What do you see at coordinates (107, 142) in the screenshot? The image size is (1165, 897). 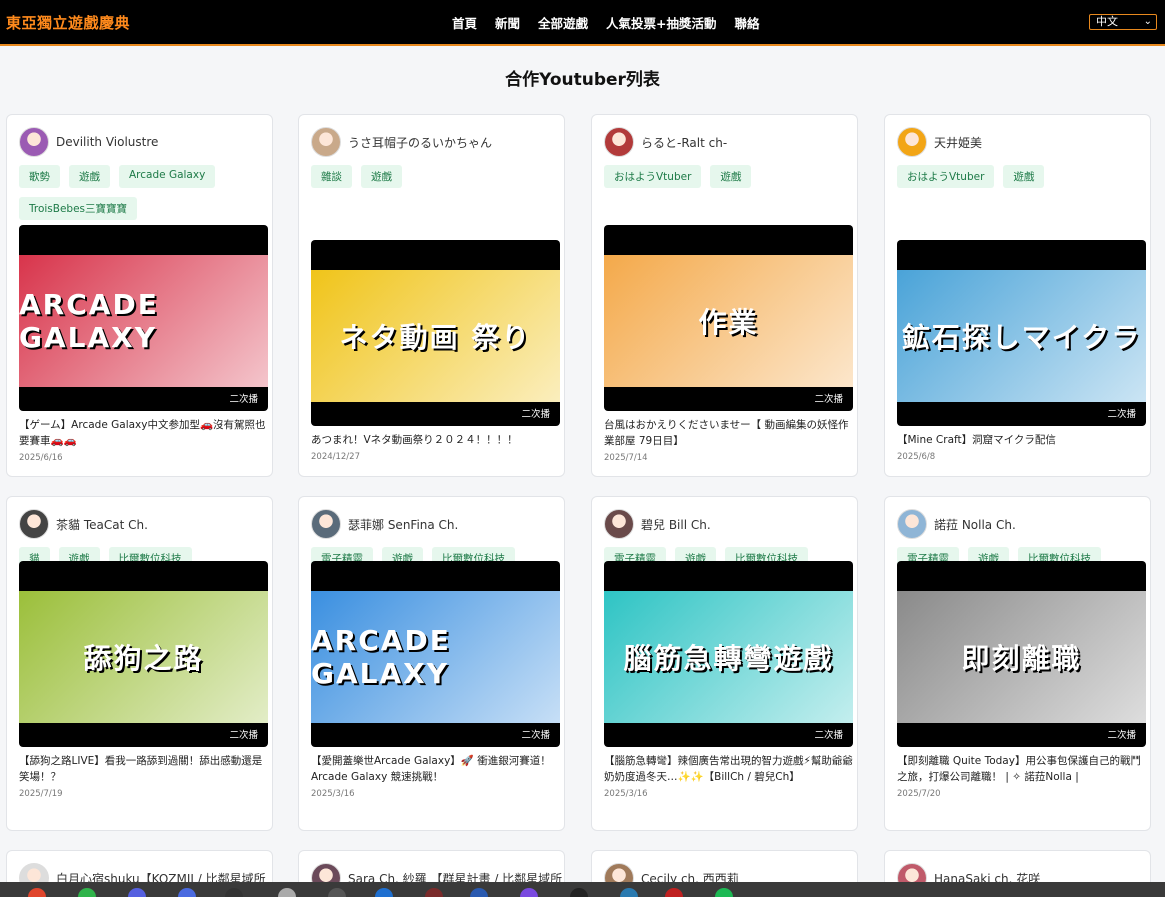 I see `youtuber-name: Devilith Violustre` at bounding box center [107, 142].